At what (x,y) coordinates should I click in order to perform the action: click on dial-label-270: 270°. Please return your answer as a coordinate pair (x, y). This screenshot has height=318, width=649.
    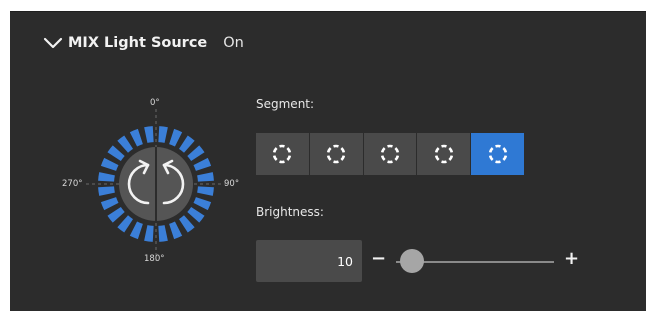
    Looking at the image, I should click on (72, 184).